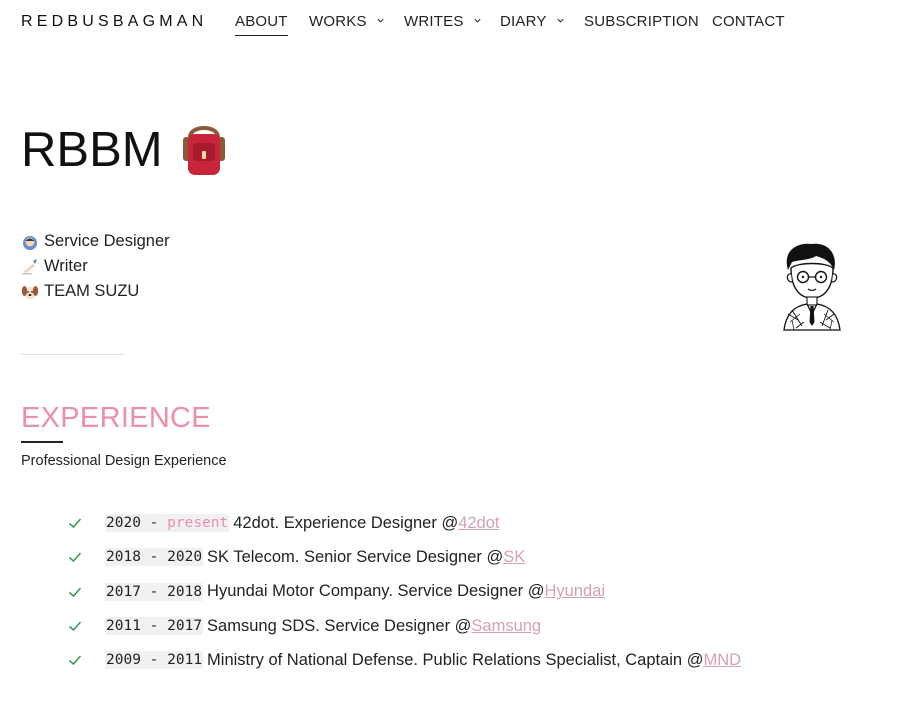 This screenshot has height=707, width=902. What do you see at coordinates (30, 292) in the screenshot?
I see `dog-emoji-icon` at bounding box center [30, 292].